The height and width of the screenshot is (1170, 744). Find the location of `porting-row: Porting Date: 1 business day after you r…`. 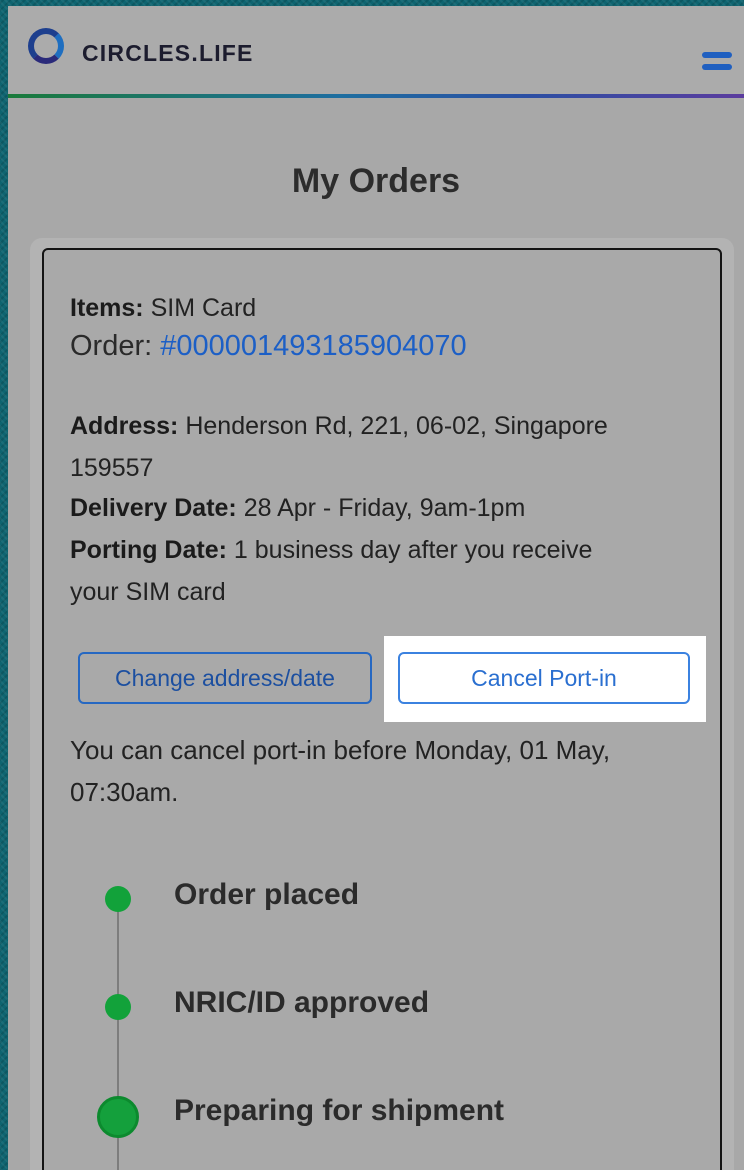

porting-row: Porting Date: 1 business day after you r… is located at coordinates (331, 550).